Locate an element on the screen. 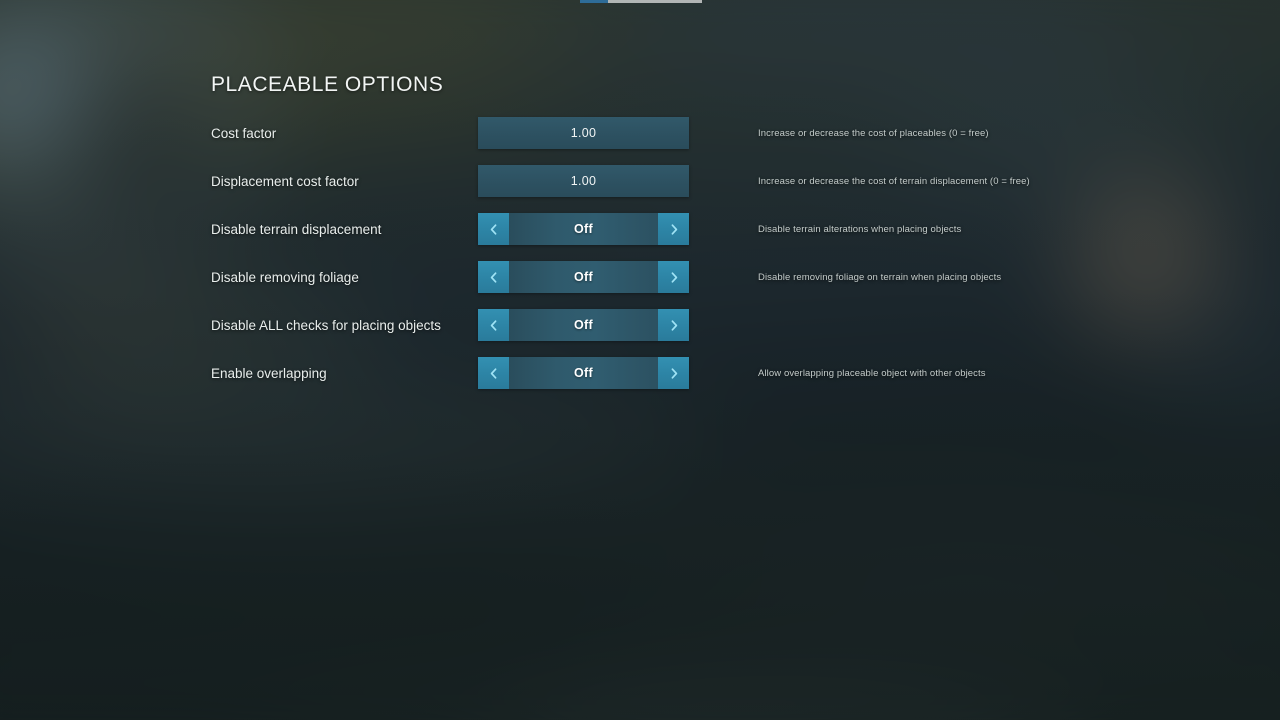  option-selector-disable-all-checks-for-placing-objects: Off is located at coordinates (583, 325).